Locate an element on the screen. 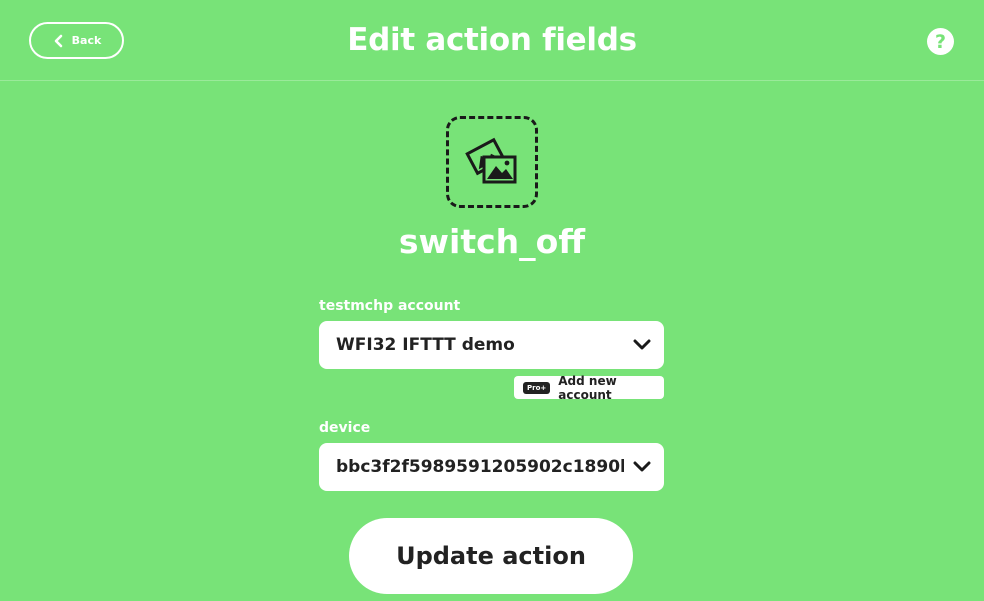 This screenshot has width=984, height=601. header: Back Edit action fields ? is located at coordinates (492, 40).